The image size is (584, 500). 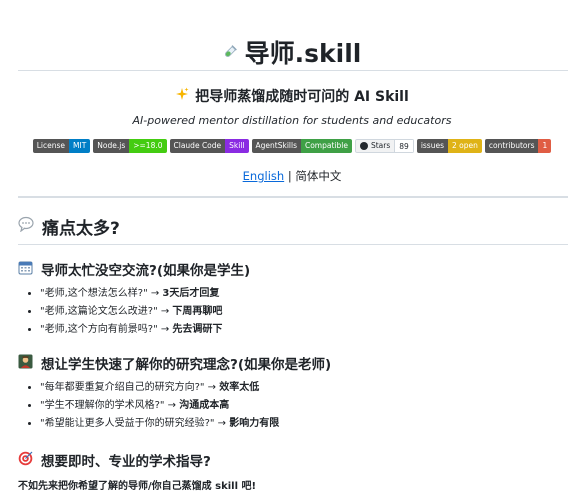 What do you see at coordinates (25, 460) in the screenshot?
I see `target-icon` at bounding box center [25, 460].